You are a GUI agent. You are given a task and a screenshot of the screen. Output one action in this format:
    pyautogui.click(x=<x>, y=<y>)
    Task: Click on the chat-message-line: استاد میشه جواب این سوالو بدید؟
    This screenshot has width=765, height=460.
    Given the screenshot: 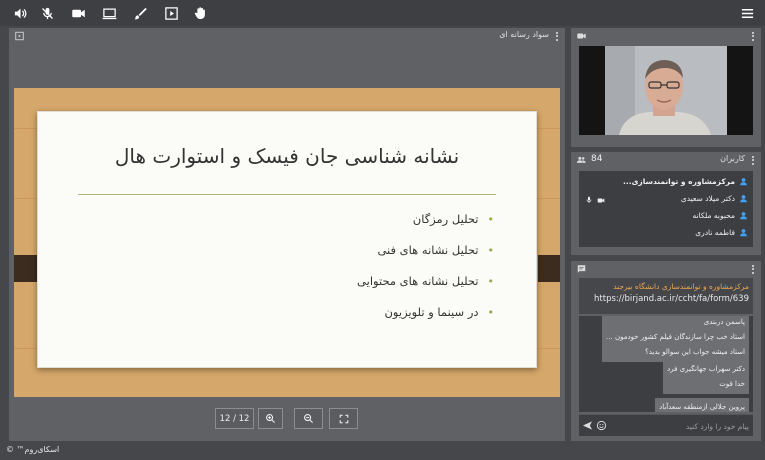 What is the action you would take?
    pyautogui.click(x=695, y=352)
    